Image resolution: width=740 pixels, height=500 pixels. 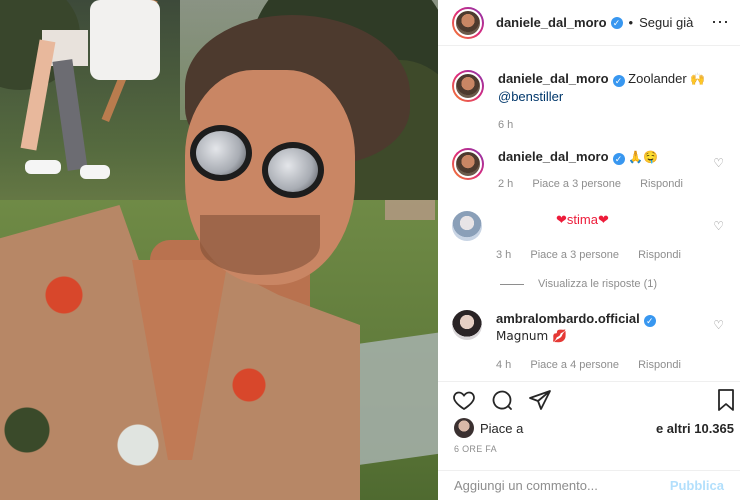 What do you see at coordinates (464, 428) in the screenshot?
I see `liker-avatar` at bounding box center [464, 428].